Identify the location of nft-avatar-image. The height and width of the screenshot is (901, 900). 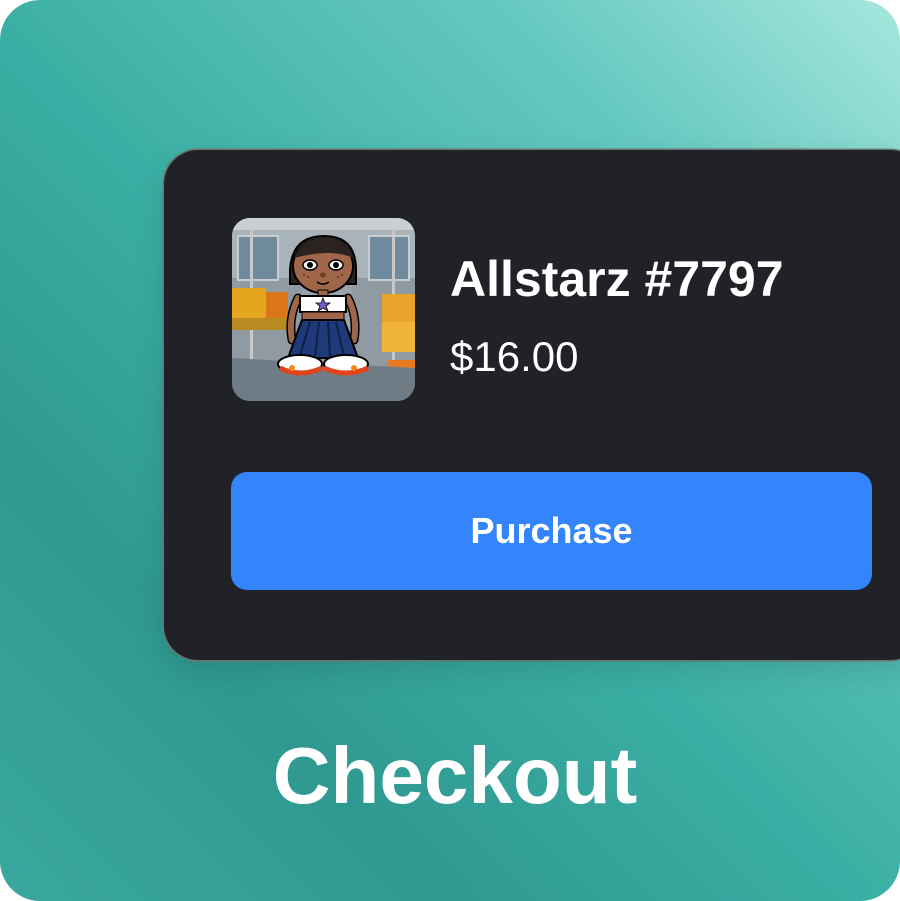
(323, 309).